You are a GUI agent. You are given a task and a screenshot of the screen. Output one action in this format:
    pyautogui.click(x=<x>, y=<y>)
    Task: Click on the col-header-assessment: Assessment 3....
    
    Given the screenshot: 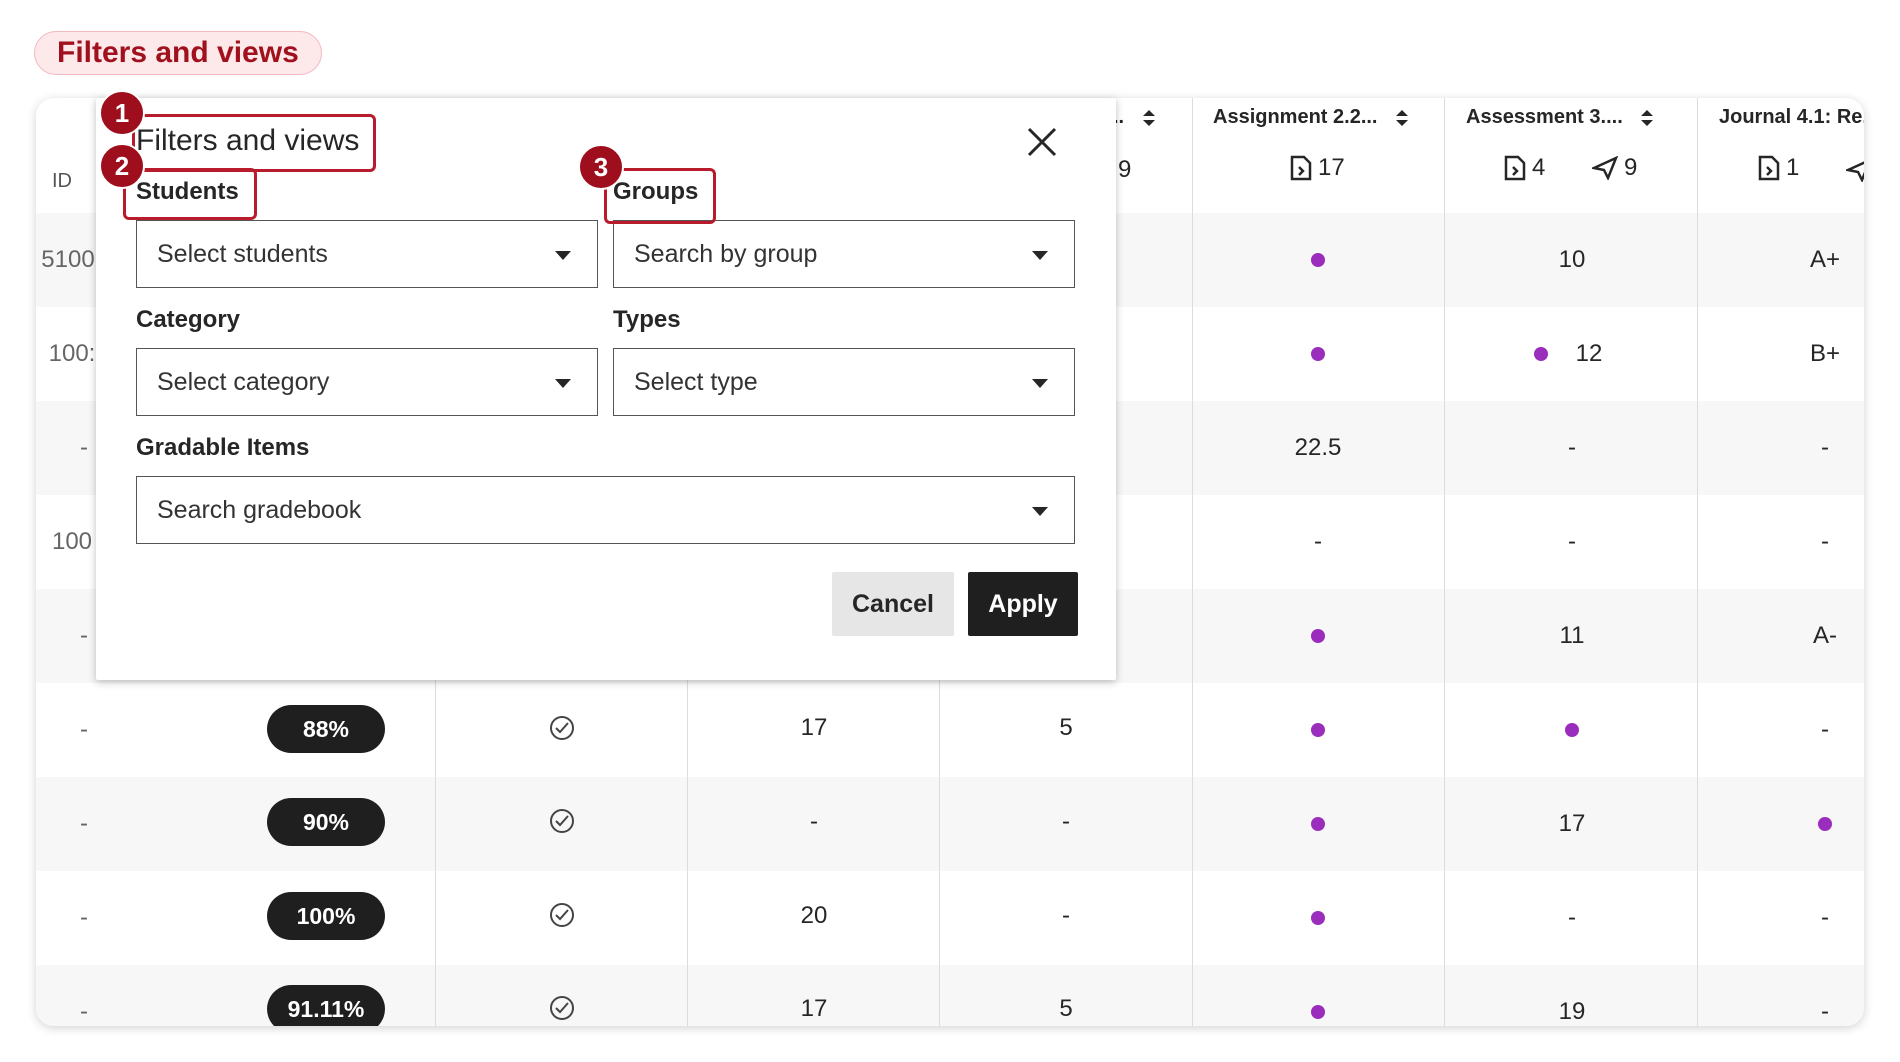 What is the action you would take?
    pyautogui.click(x=1560, y=117)
    